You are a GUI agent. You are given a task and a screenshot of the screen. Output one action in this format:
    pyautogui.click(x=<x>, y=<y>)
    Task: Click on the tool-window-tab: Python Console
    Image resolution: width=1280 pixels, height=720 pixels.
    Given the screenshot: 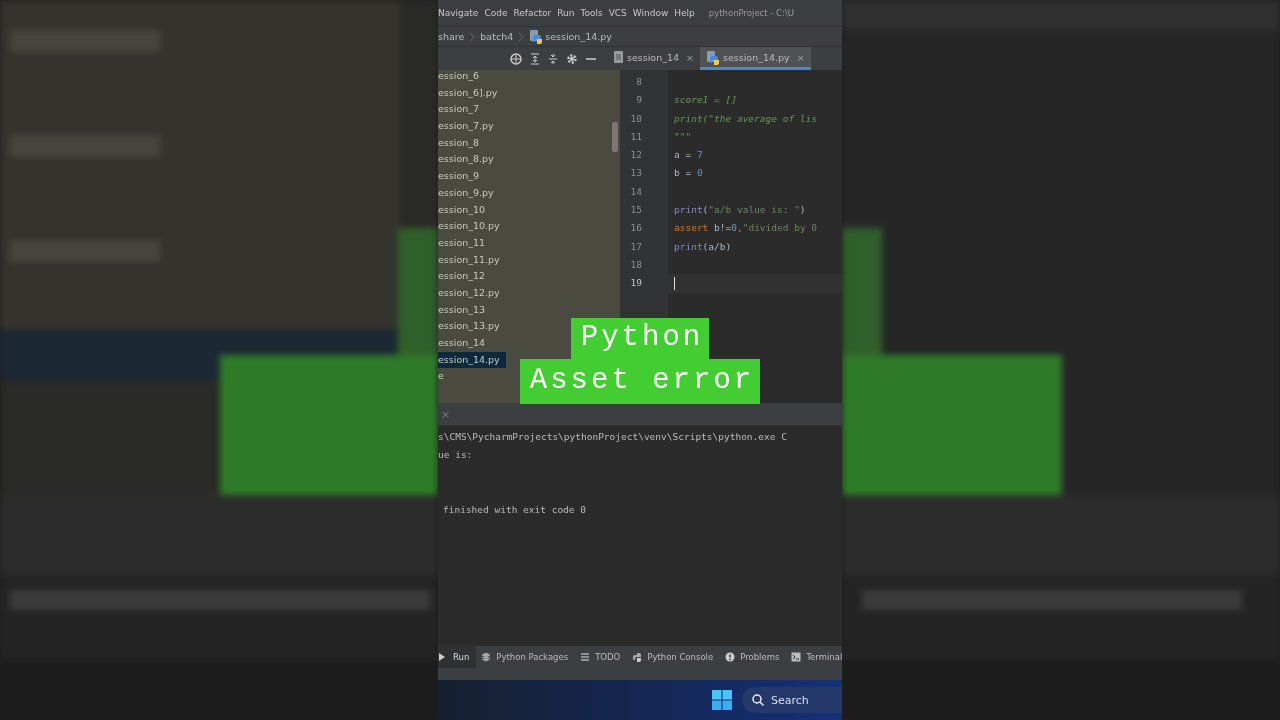 What is the action you would take?
    pyautogui.click(x=676, y=657)
    